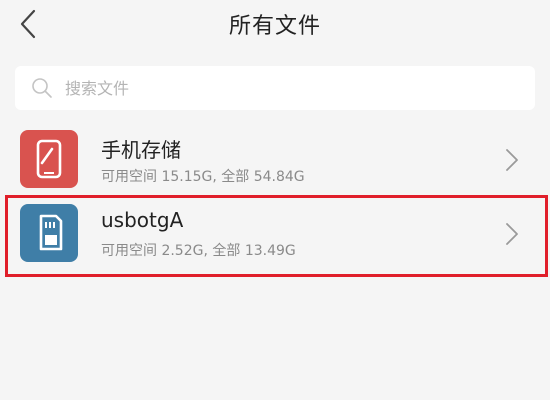 Image resolution: width=550 pixels, height=400 pixels. I want to click on phone-storage-icon-tile, so click(49, 159).